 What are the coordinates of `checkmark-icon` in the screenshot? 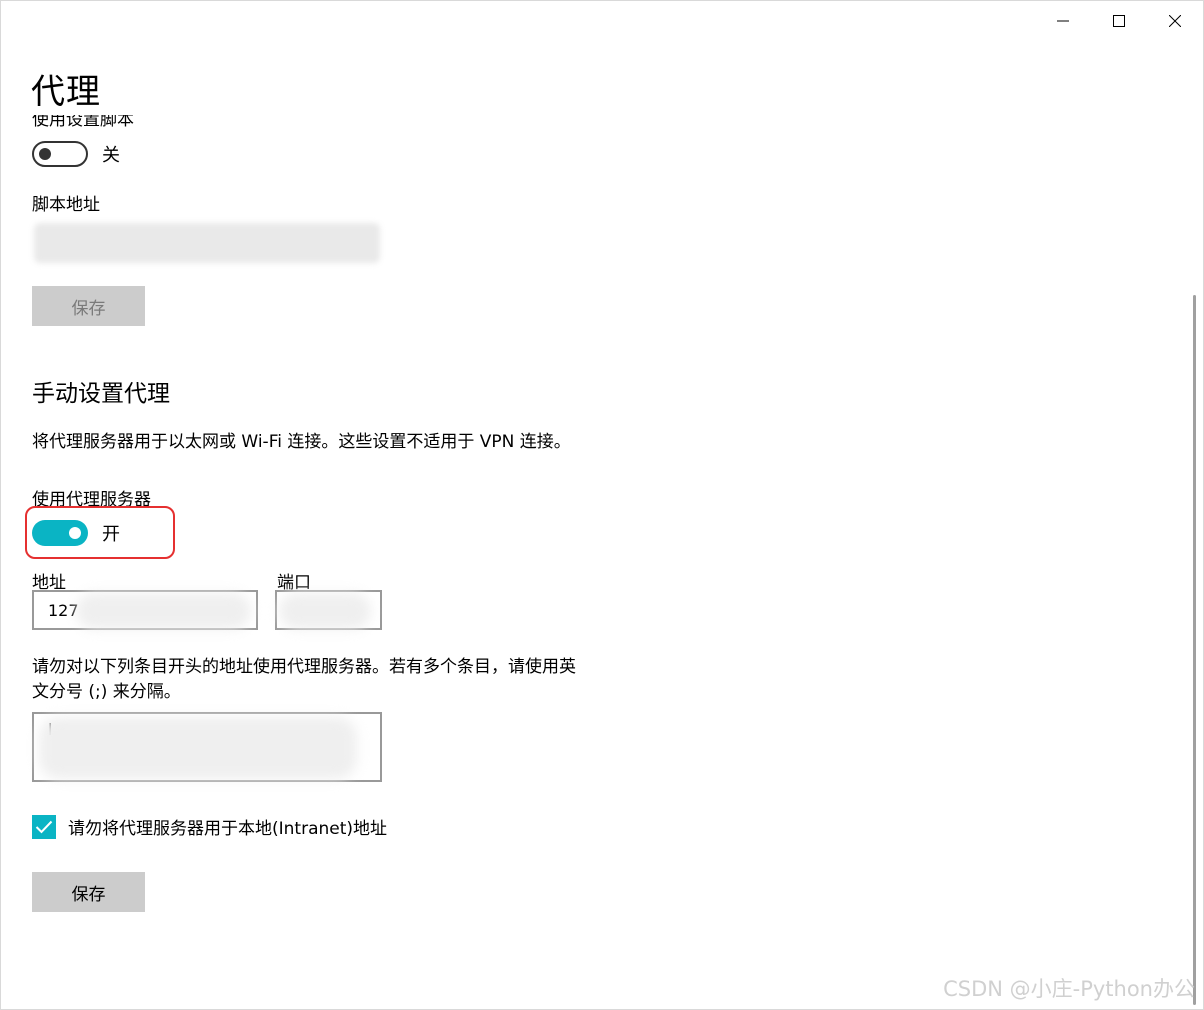 It's located at (44, 826).